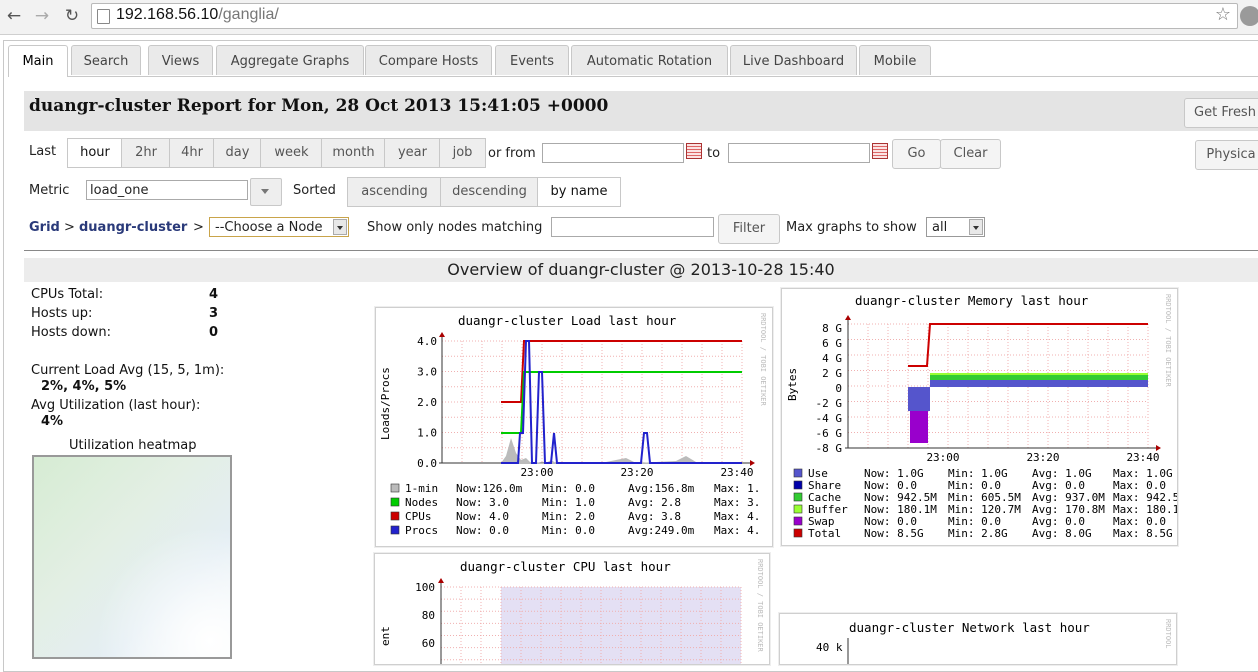 This screenshot has width=1258, height=672. What do you see at coordinates (895, 60) in the screenshot?
I see `tab-mobile: Mobile` at bounding box center [895, 60].